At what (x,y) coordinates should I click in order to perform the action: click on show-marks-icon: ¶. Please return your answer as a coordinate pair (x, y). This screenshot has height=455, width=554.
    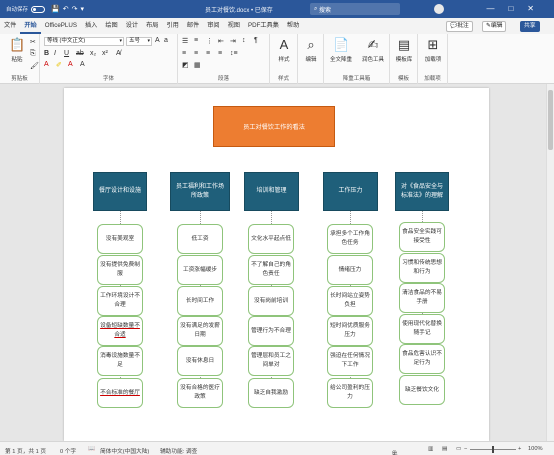
    Looking at the image, I should click on (256, 40).